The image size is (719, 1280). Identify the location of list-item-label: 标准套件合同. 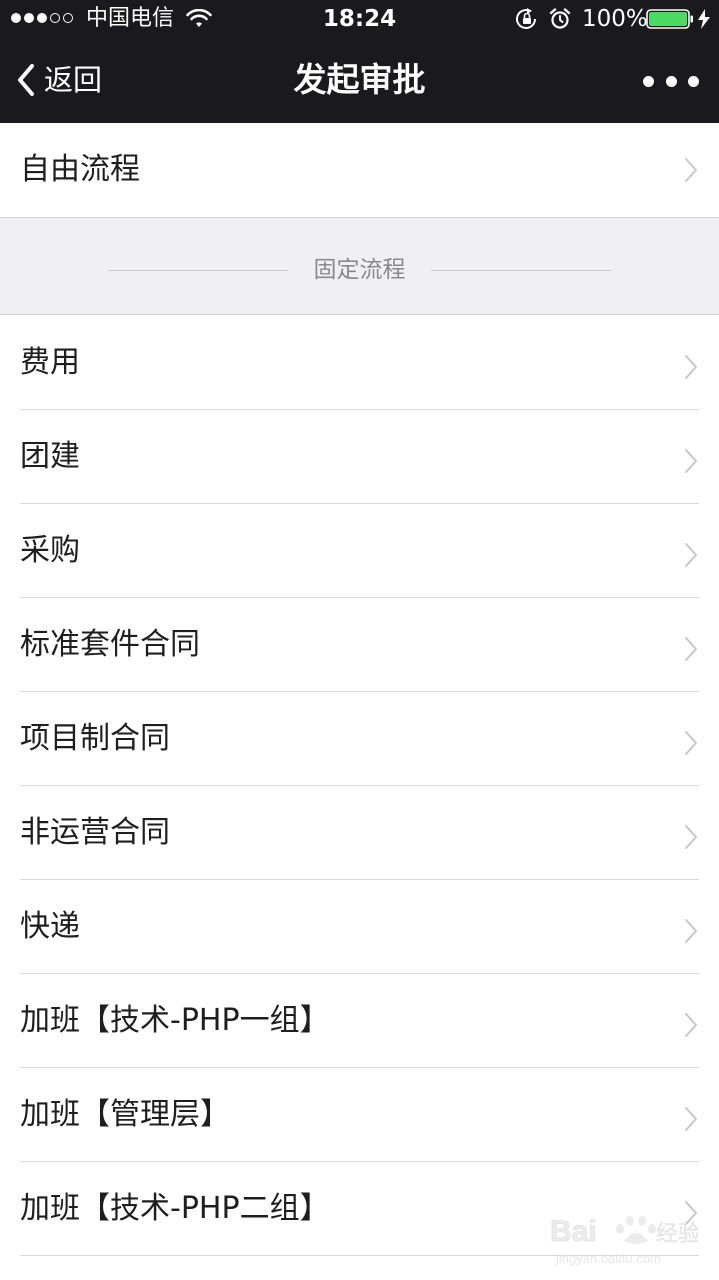
(110, 644).